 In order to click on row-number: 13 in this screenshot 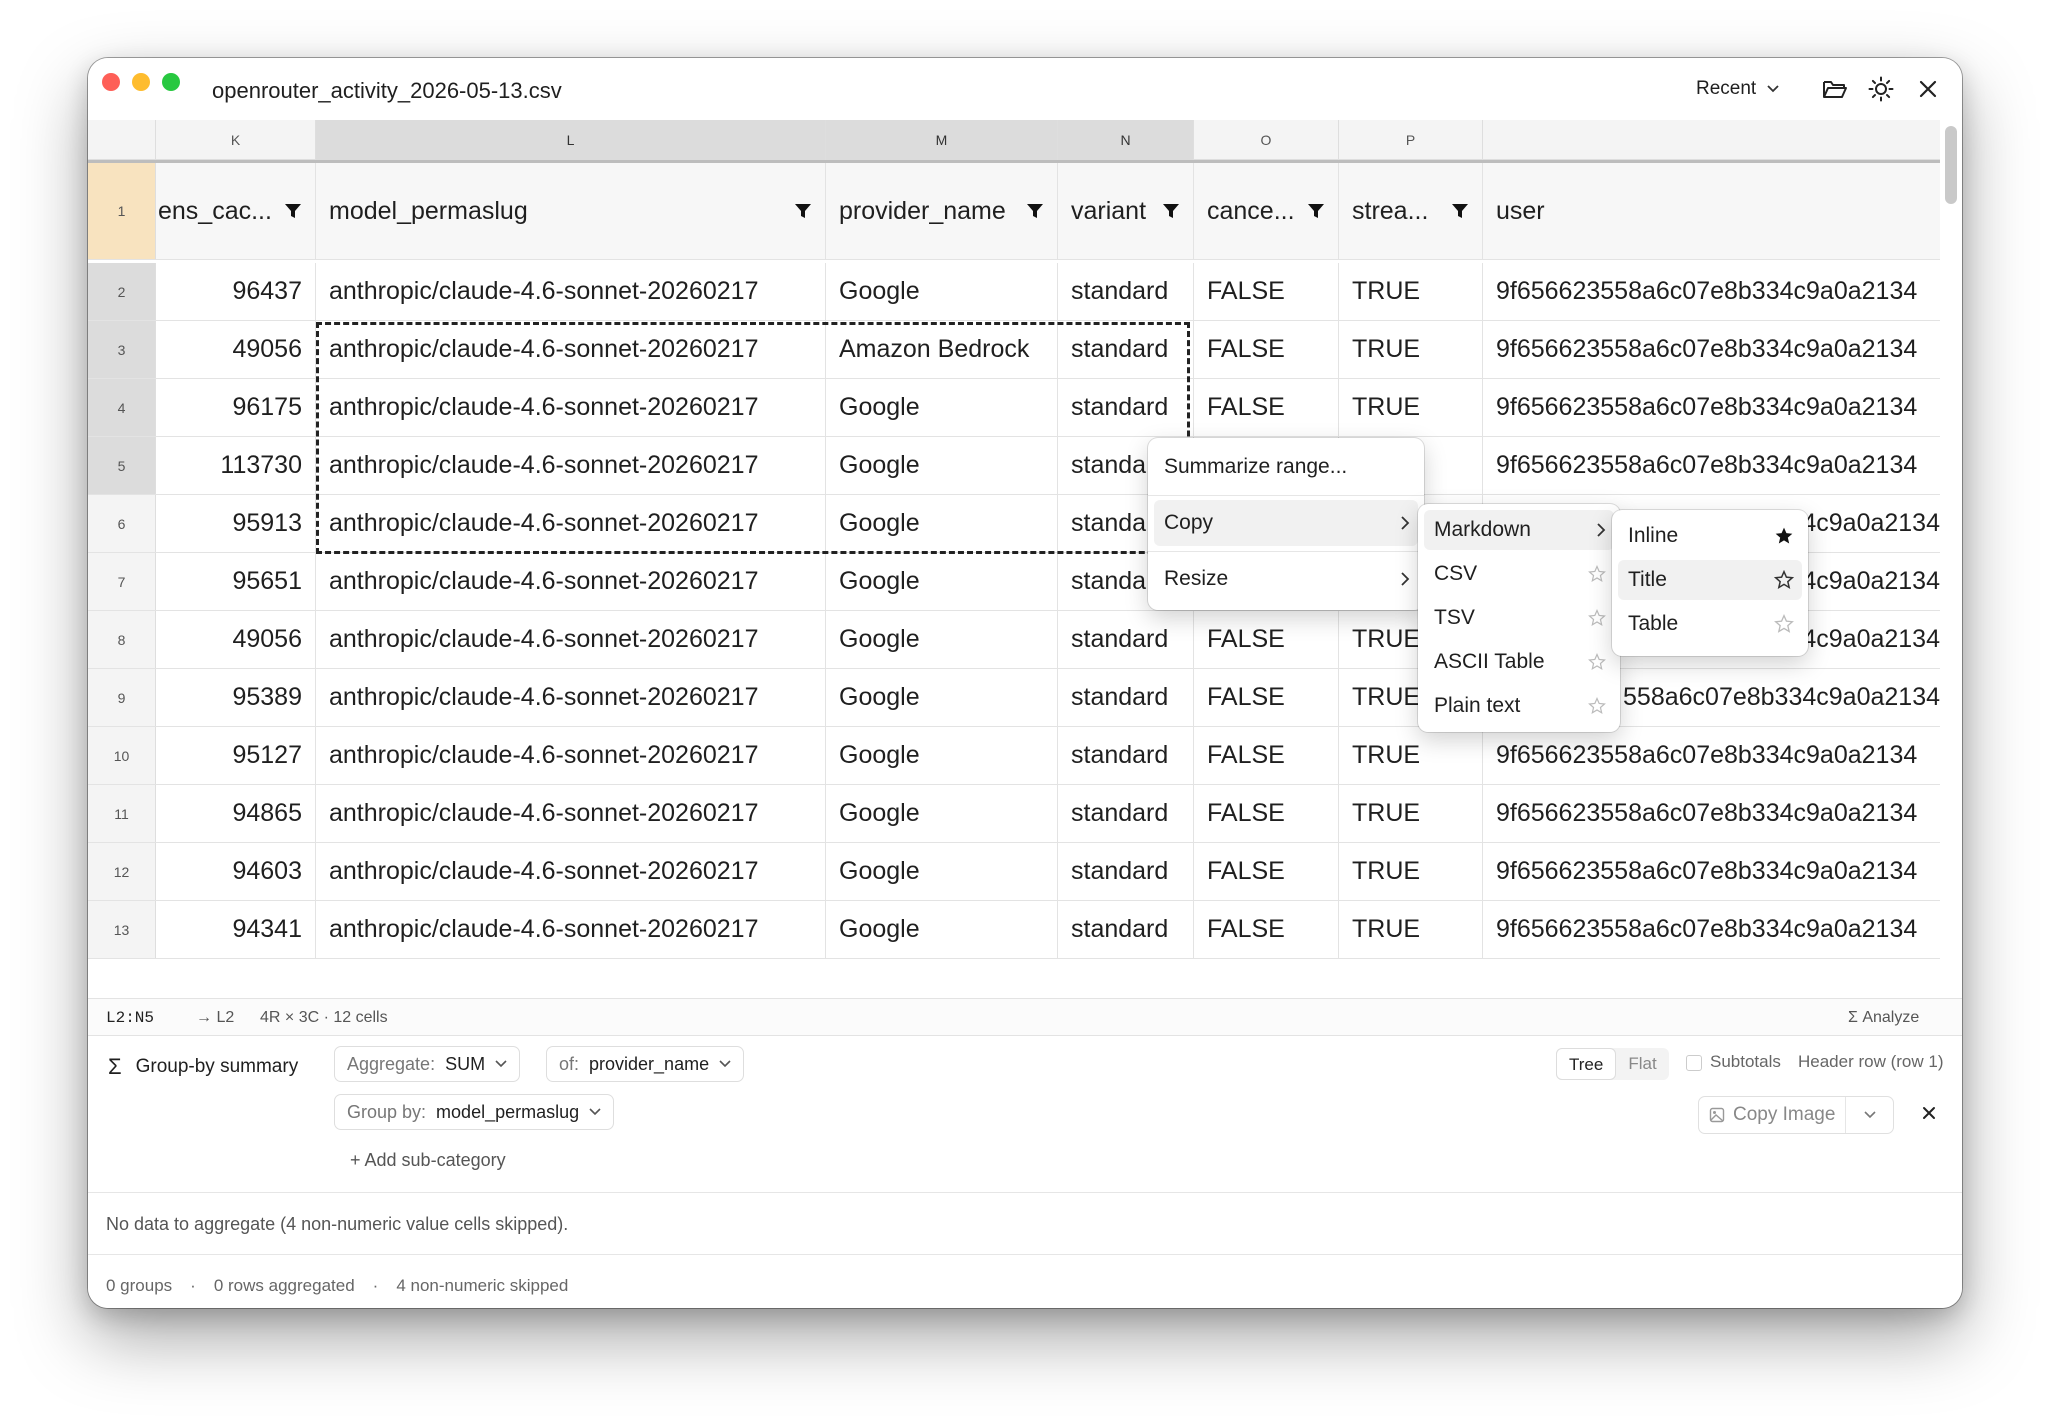, I will do `click(122, 929)`.